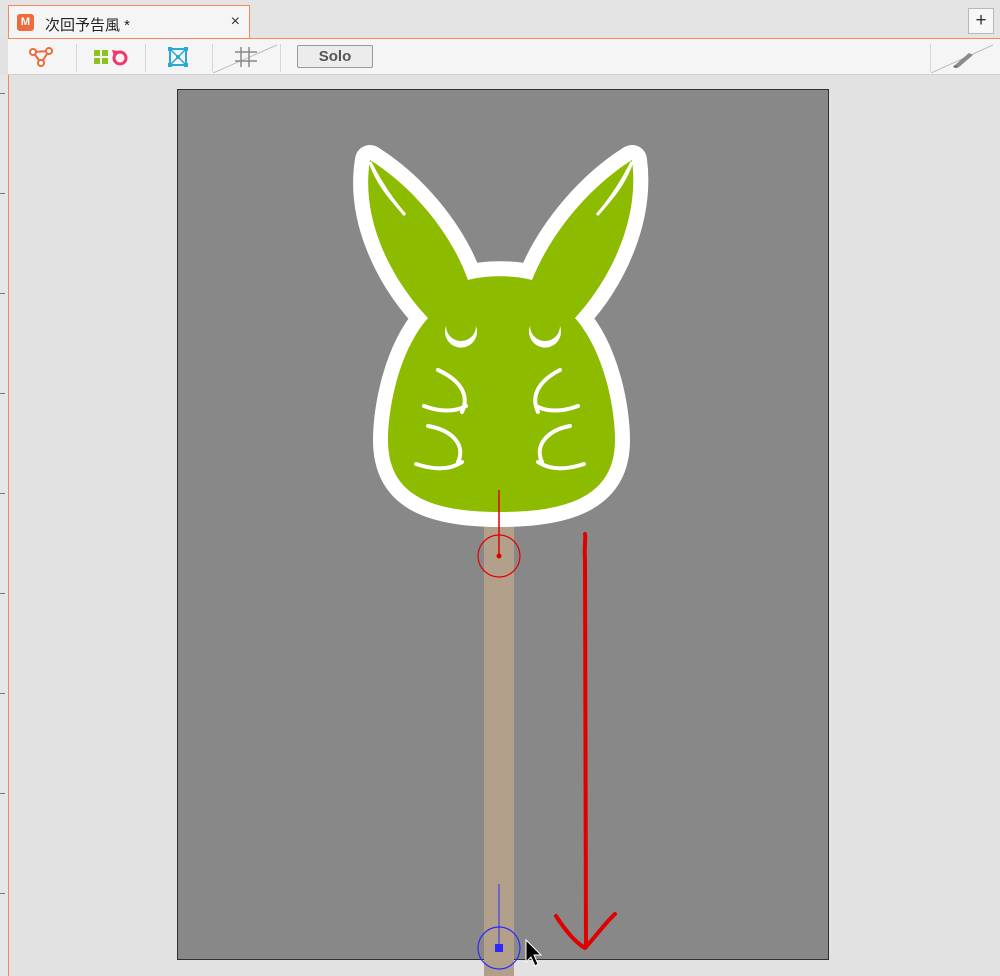 Image resolution: width=1000 pixels, height=976 pixels. I want to click on character-head, so click(501, 336).